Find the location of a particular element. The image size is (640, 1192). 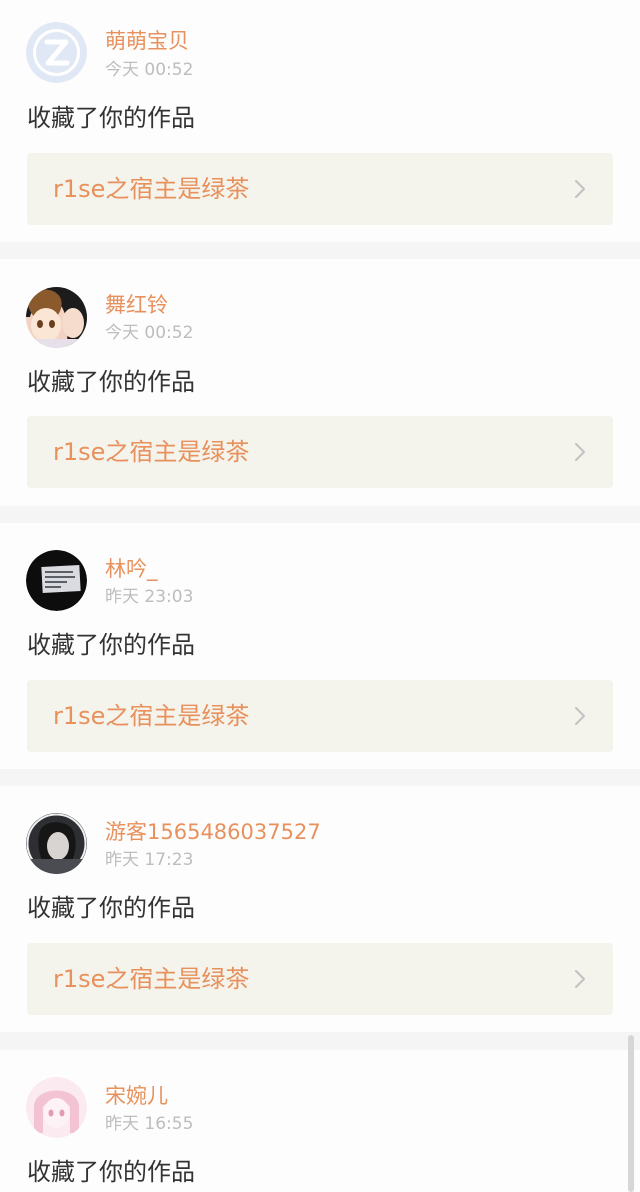

anime-two-girls-avatar is located at coordinates (56, 317).